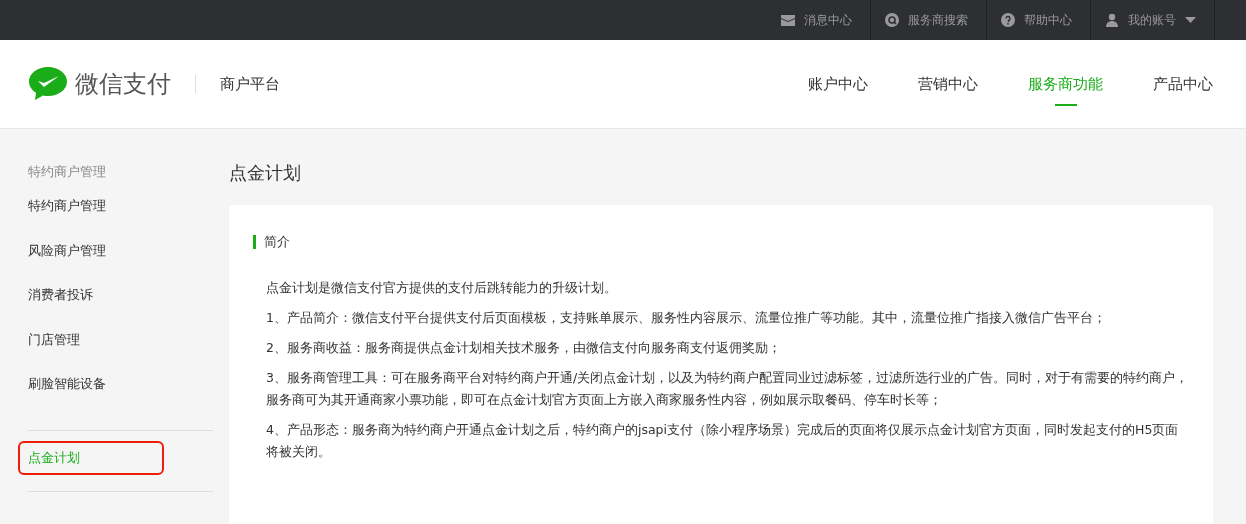  What do you see at coordinates (948, 84) in the screenshot?
I see `nav-tab: 营销中心` at bounding box center [948, 84].